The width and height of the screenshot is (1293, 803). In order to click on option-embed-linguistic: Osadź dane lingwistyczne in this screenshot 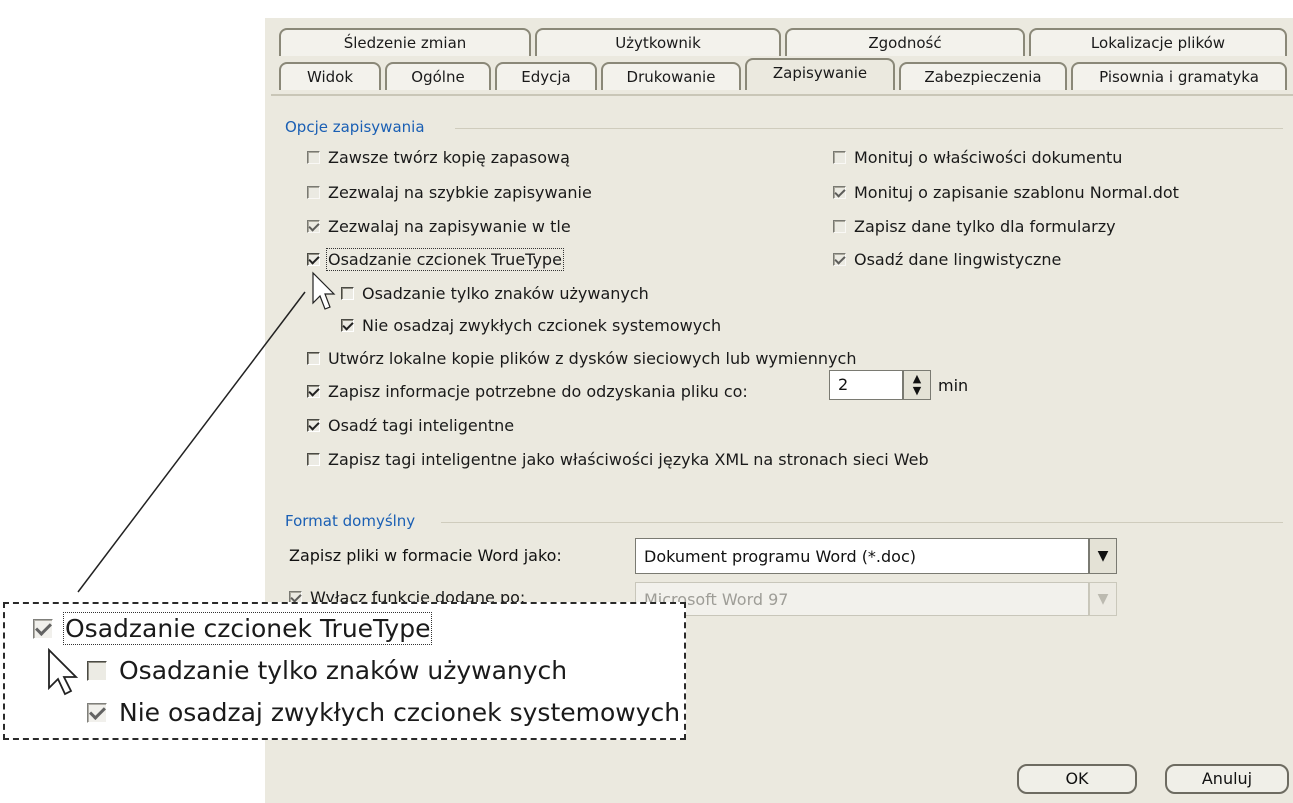, I will do `click(947, 259)`.